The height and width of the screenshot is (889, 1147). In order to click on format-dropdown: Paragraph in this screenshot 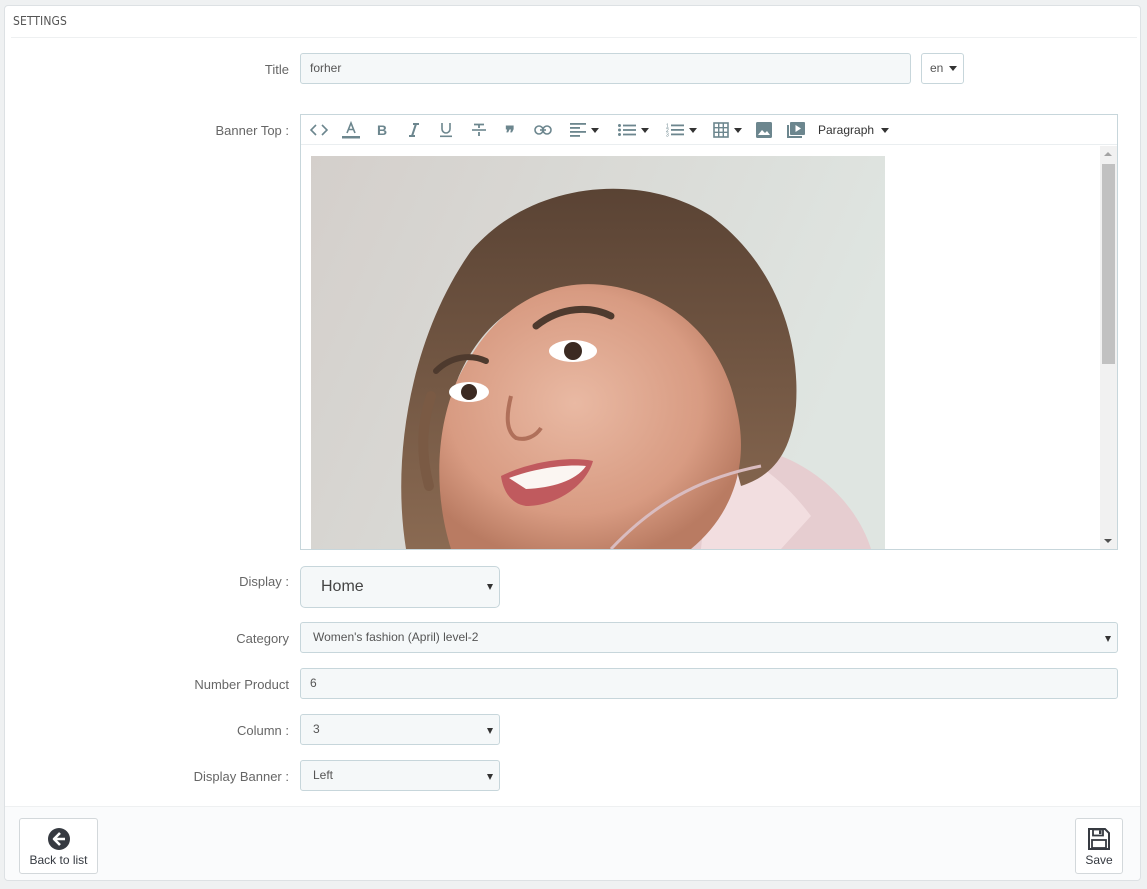, I will do `click(854, 130)`.